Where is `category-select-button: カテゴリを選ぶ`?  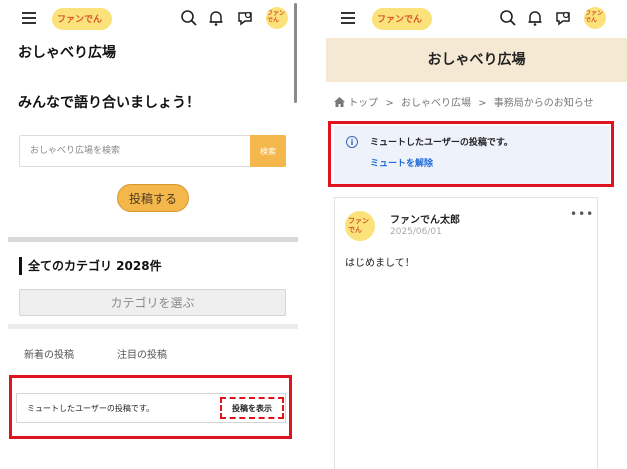
category-select-button: カテゴリを選ぶ is located at coordinates (152, 302).